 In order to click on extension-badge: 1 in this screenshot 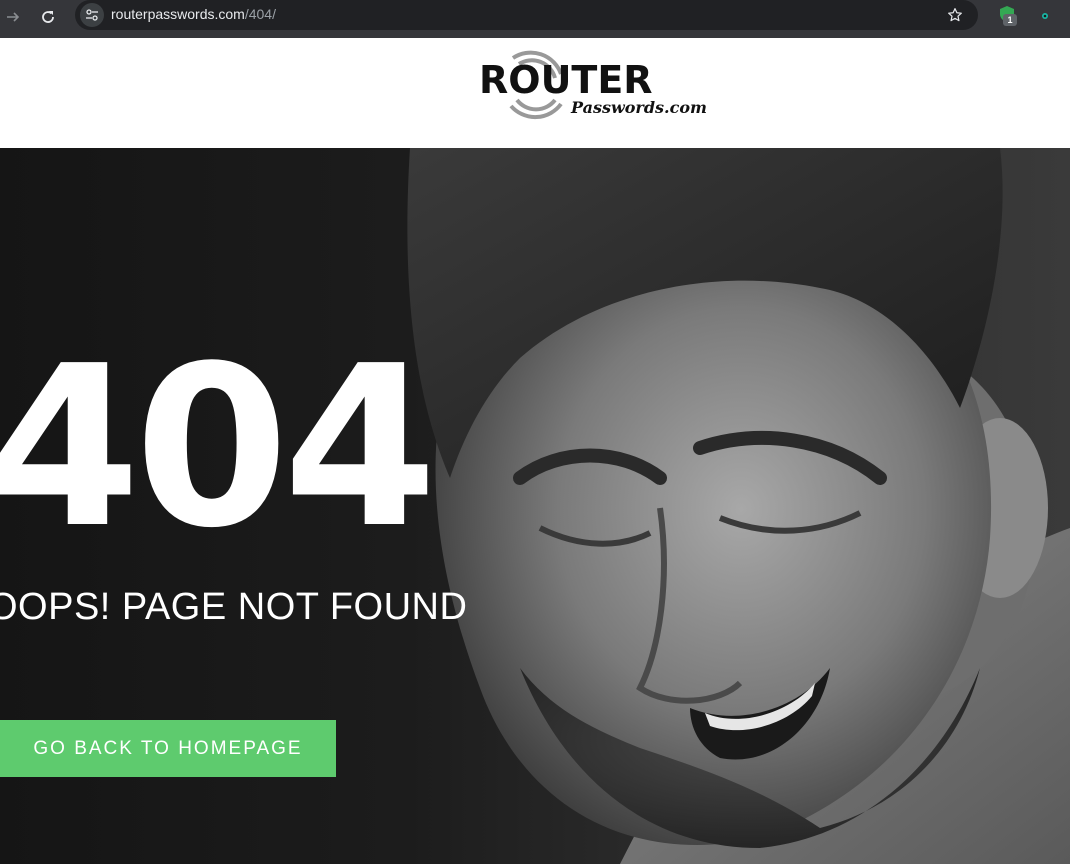, I will do `click(1010, 20)`.